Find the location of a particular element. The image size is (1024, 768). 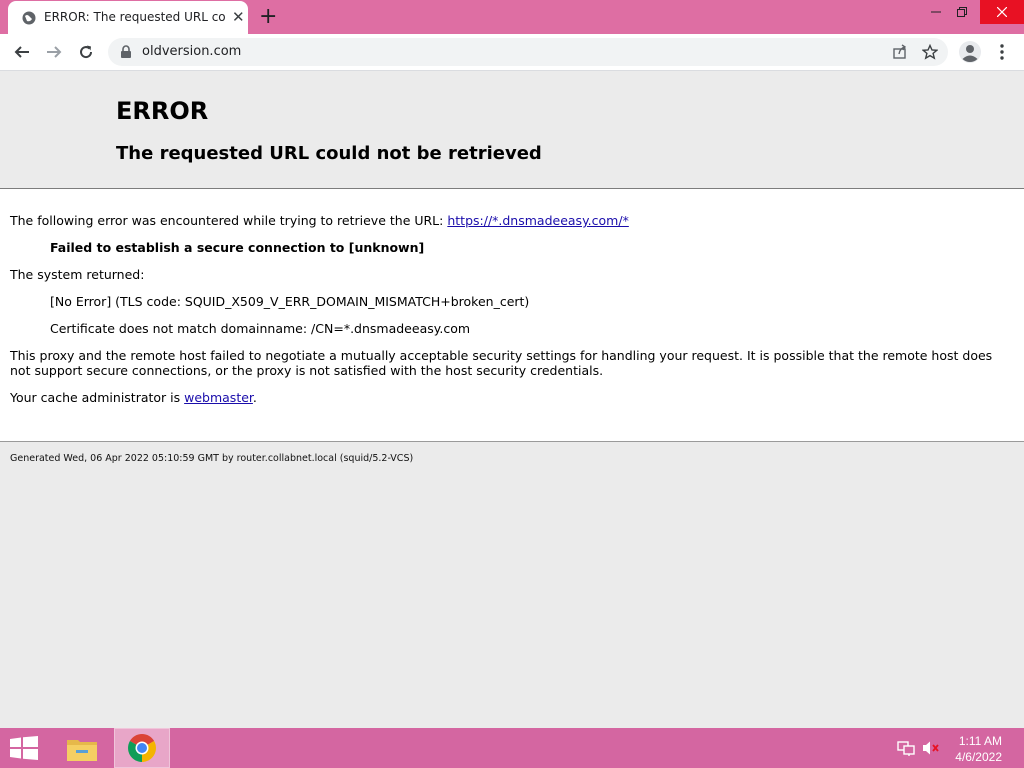

file-explorer-icon is located at coordinates (82, 748).